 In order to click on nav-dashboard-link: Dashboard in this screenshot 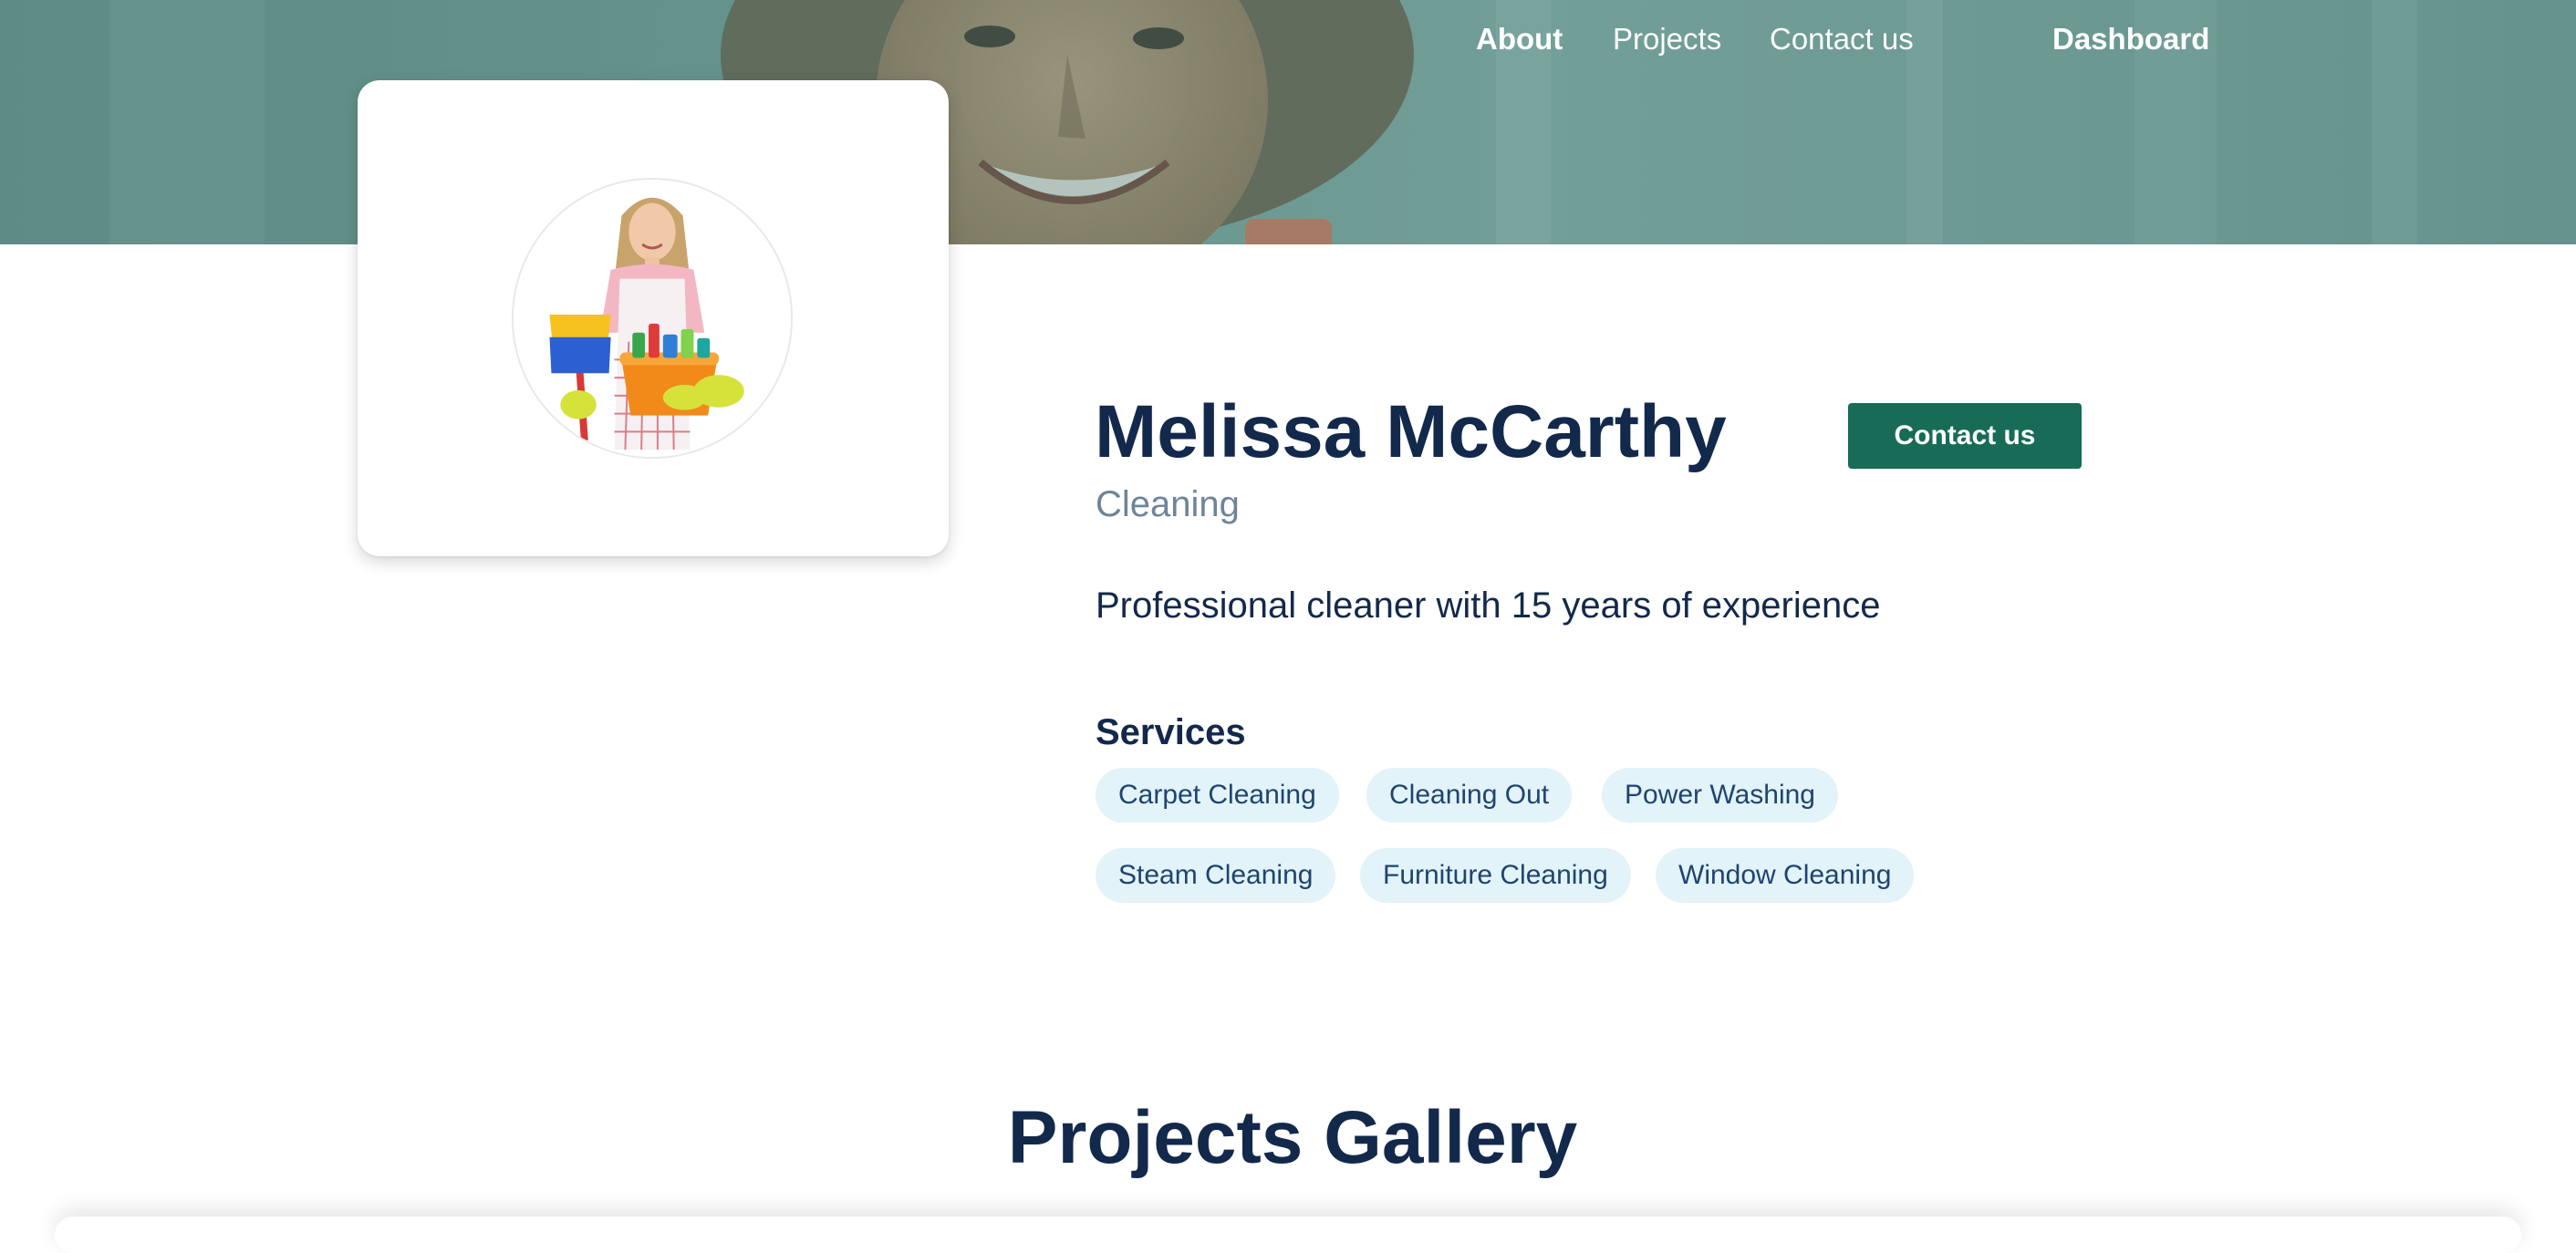, I will do `click(2130, 39)`.